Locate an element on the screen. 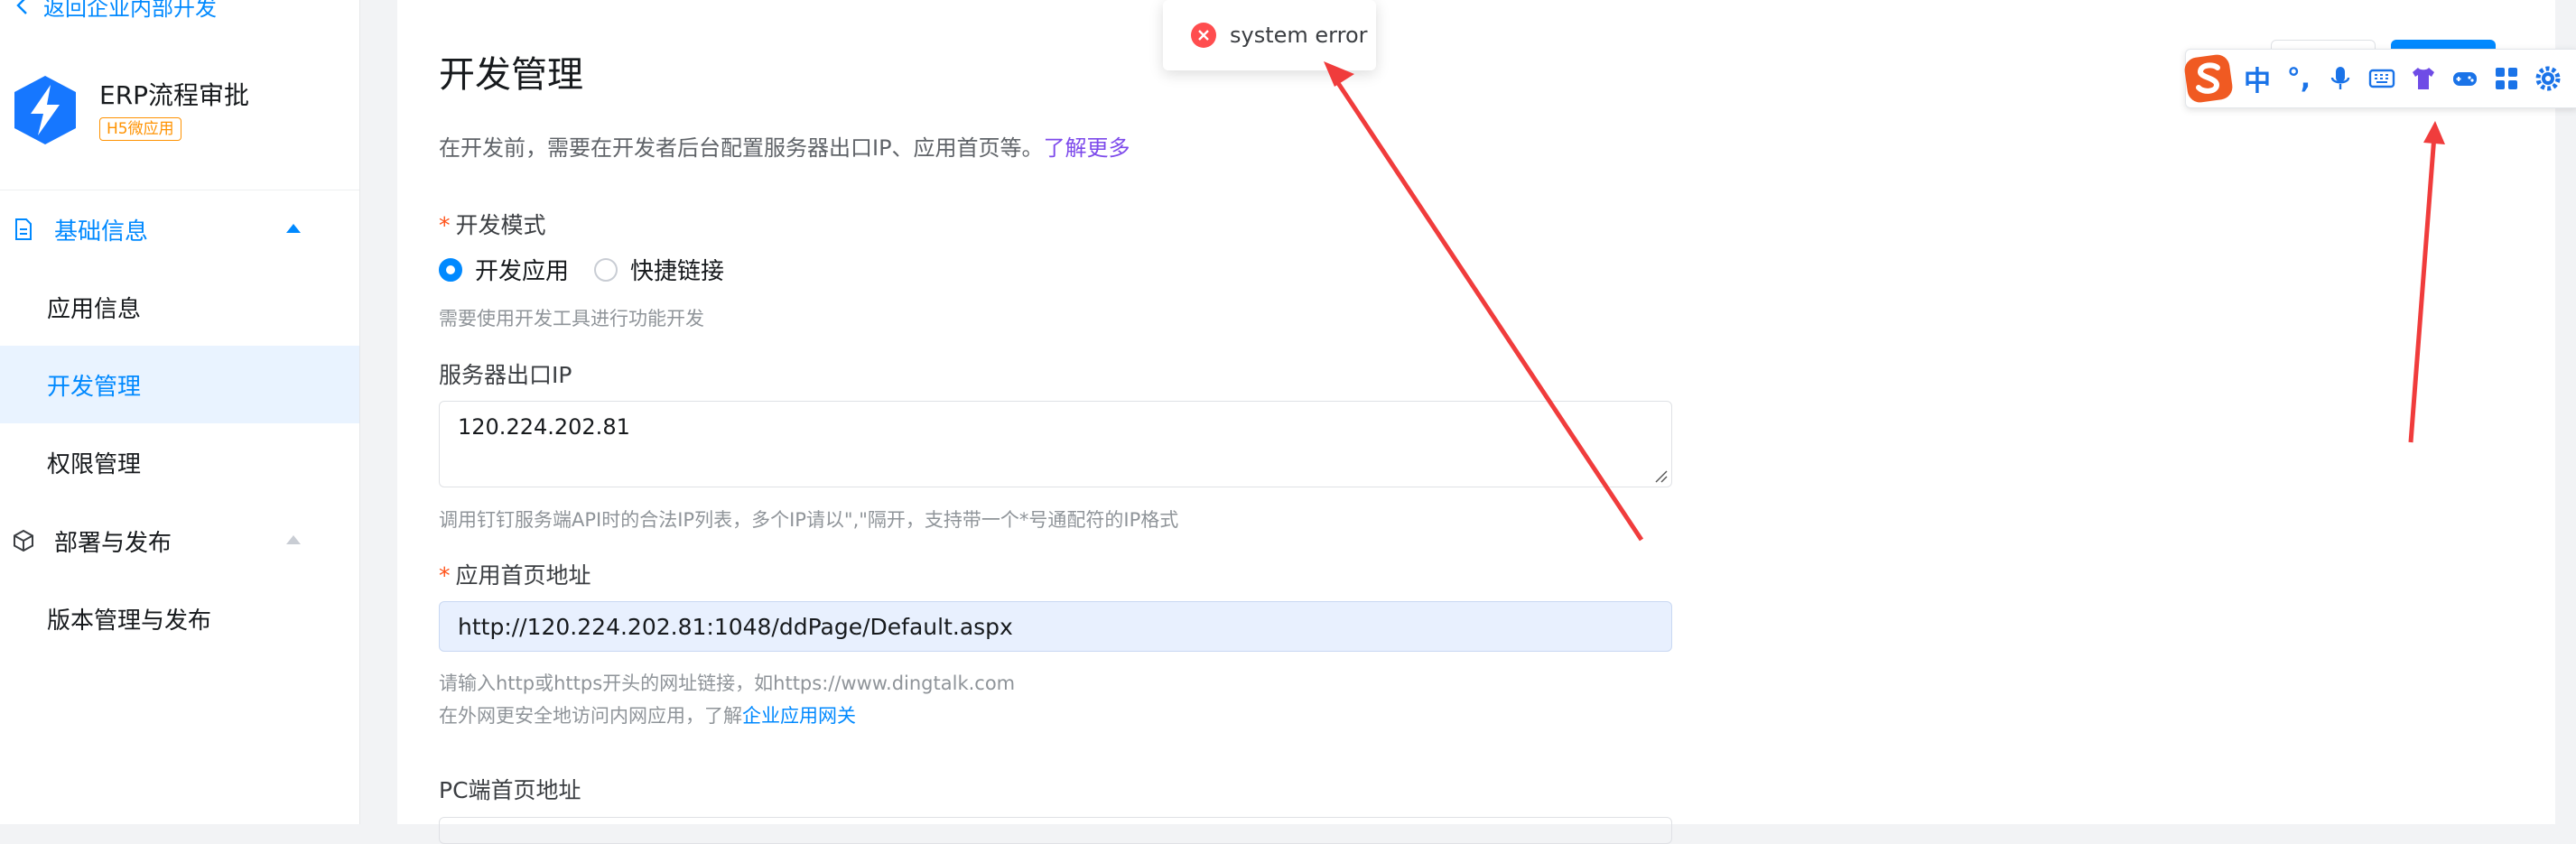 The height and width of the screenshot is (844, 2576). server-ip-value: 120.224.202.81 is located at coordinates (544, 427).